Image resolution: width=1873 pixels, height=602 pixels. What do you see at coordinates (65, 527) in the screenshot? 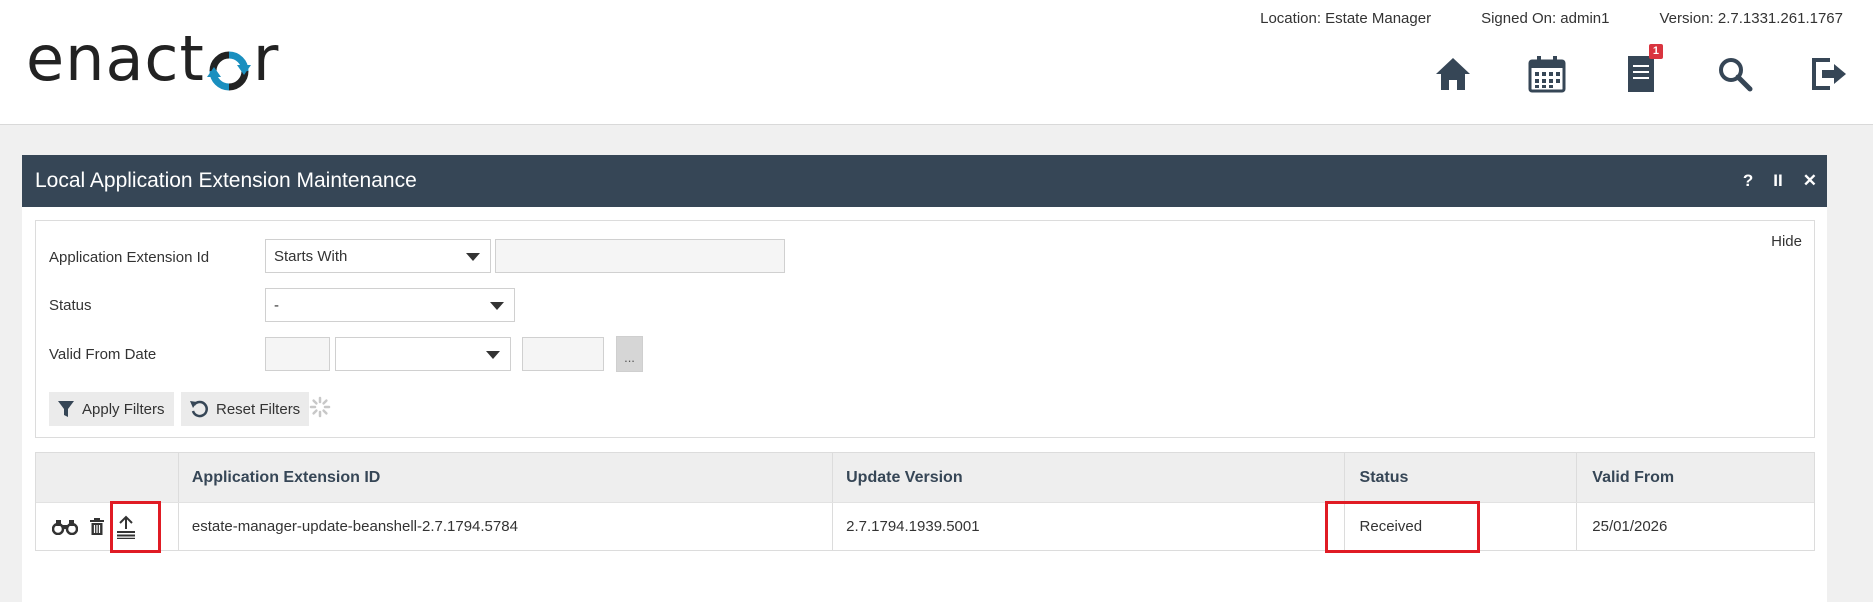
I see `binoculars-icon` at bounding box center [65, 527].